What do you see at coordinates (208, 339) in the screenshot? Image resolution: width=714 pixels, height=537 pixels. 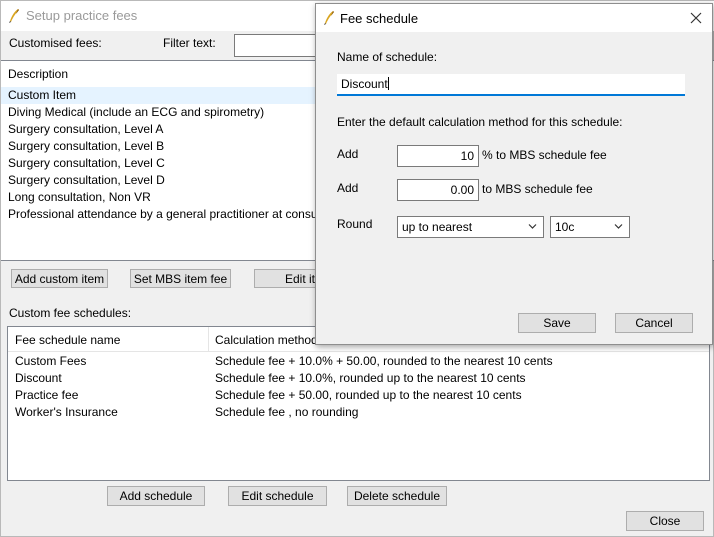 I see `column-divider` at bounding box center [208, 339].